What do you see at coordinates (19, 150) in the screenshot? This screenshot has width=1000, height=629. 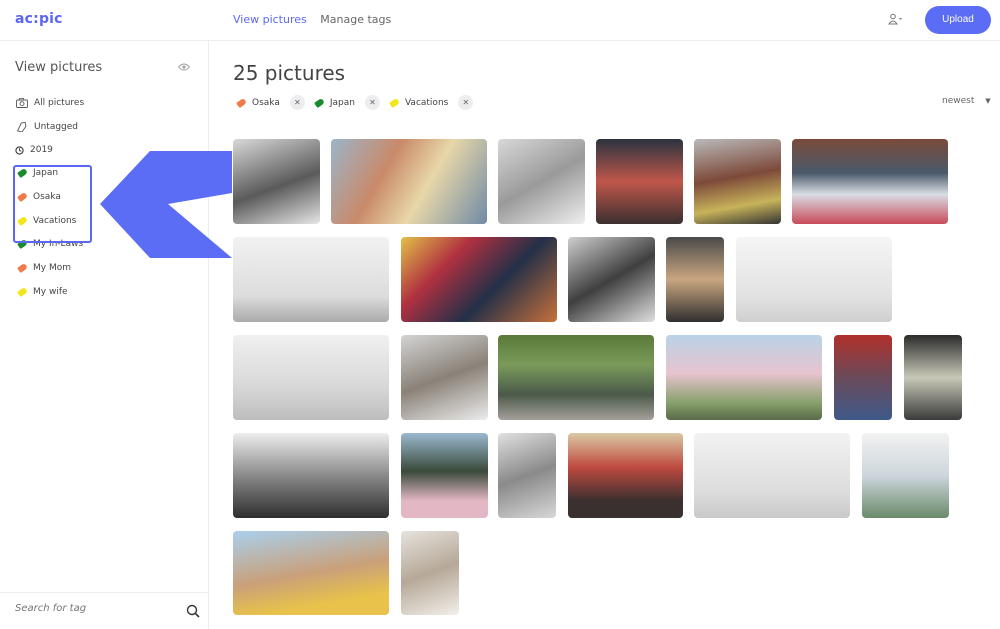 I see `clock-icon` at bounding box center [19, 150].